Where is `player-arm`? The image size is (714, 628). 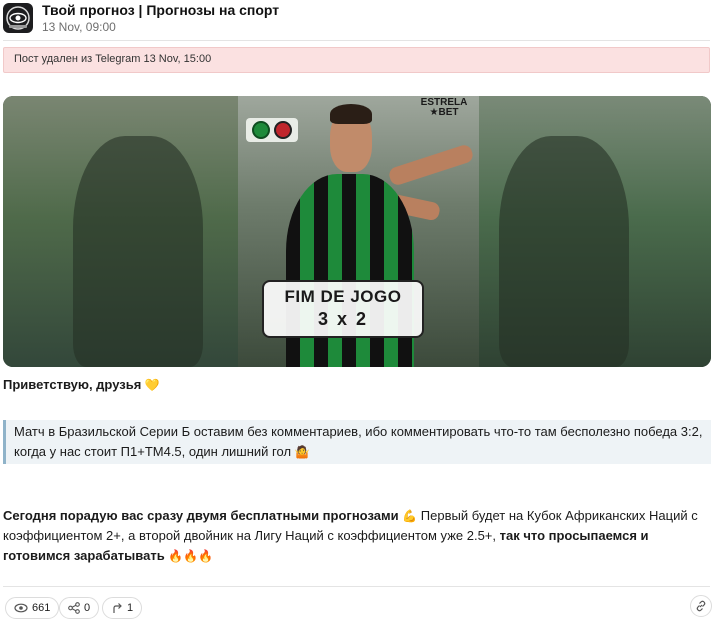 player-arm is located at coordinates (431, 165).